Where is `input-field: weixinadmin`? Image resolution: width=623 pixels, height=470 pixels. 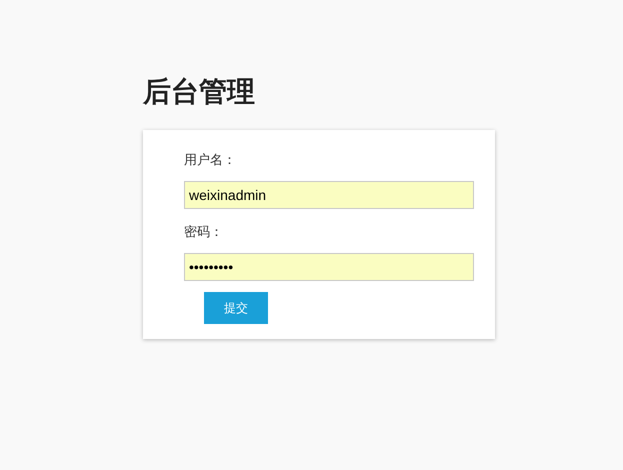 input-field: weixinadmin is located at coordinates (329, 195).